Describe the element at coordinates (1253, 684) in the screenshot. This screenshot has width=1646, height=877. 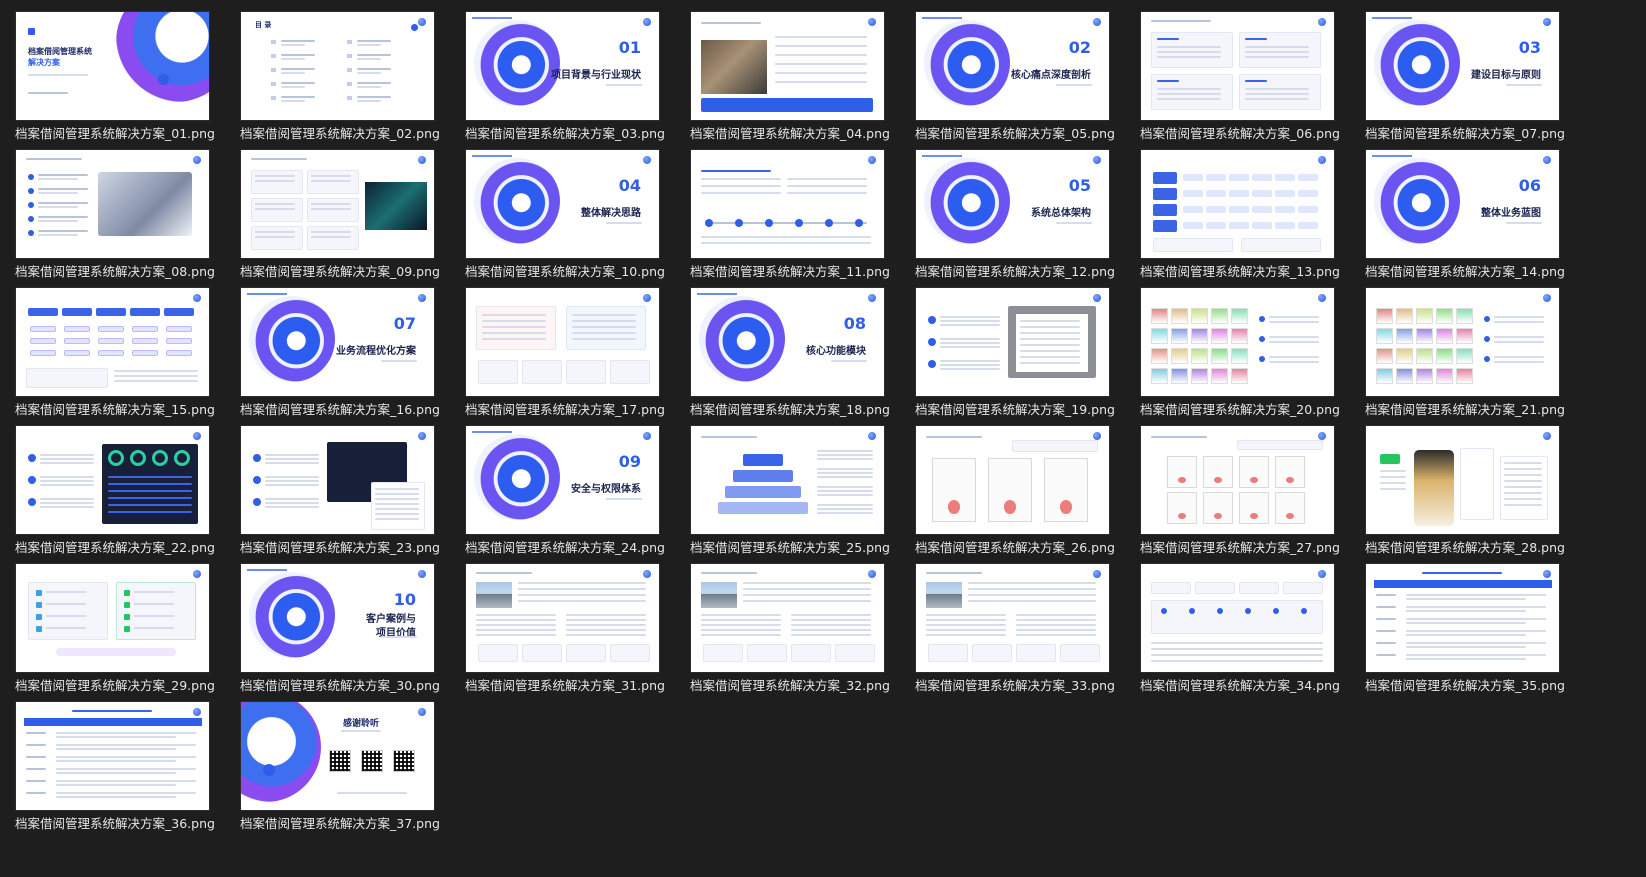
I see `file-name: 档案借阅管理系统解决方案_34.png` at that location.